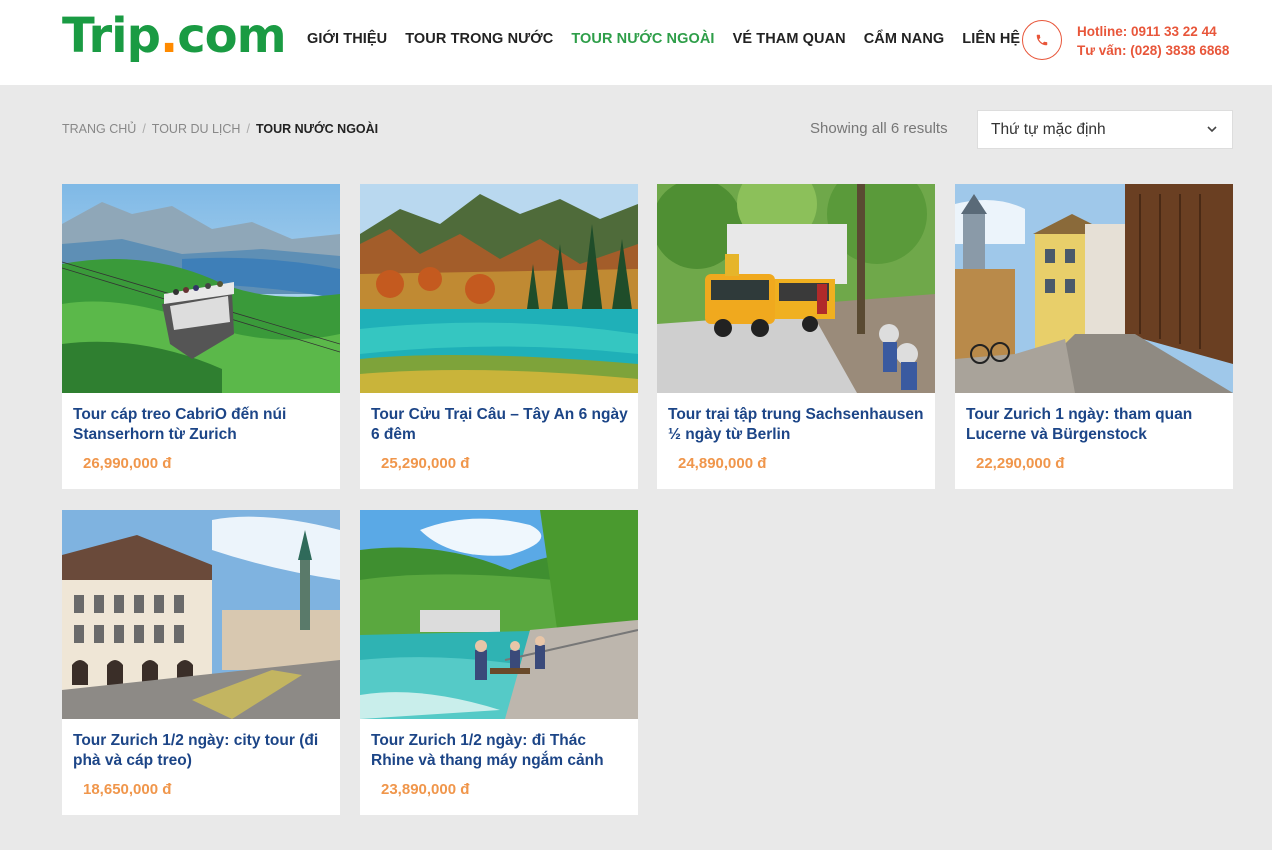 The height and width of the screenshot is (850, 1272). What do you see at coordinates (1153, 31) in the screenshot?
I see `hotline-text: Hotline: 0911 33 22 44` at bounding box center [1153, 31].